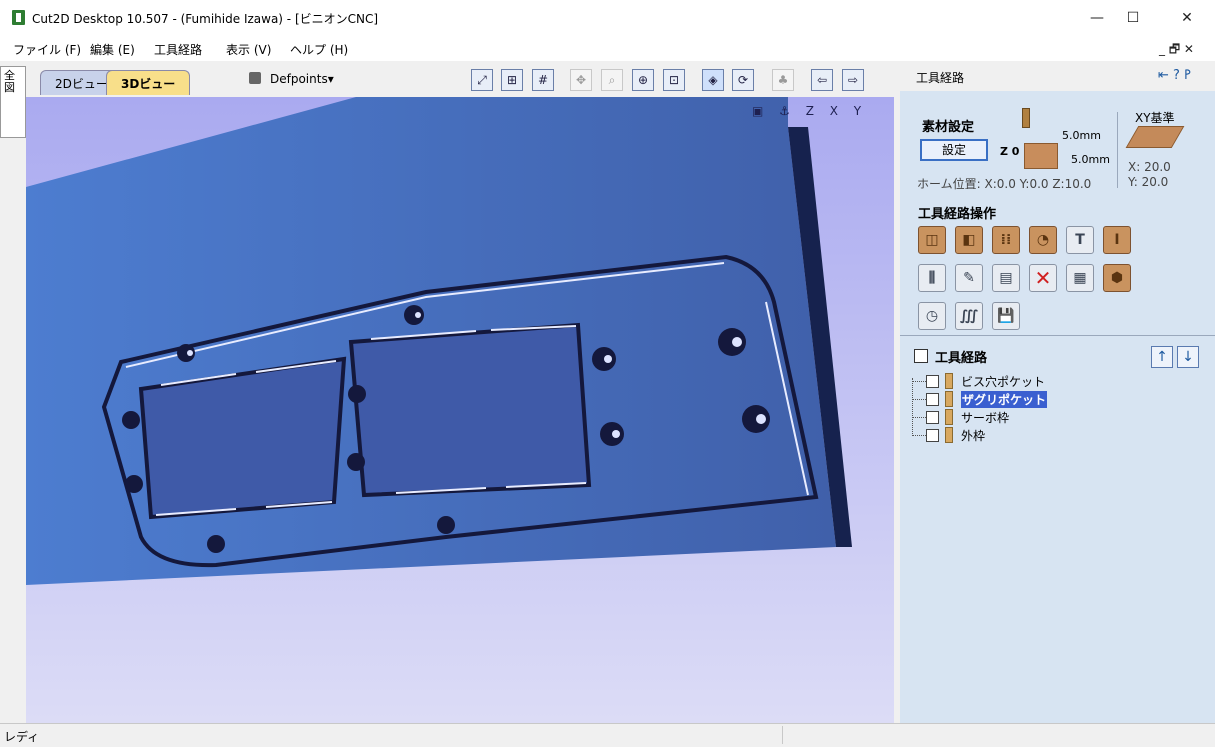 This screenshot has width=1215, height=747. What do you see at coordinates (713, 80) in the screenshot?
I see `select-icon: ◈` at bounding box center [713, 80].